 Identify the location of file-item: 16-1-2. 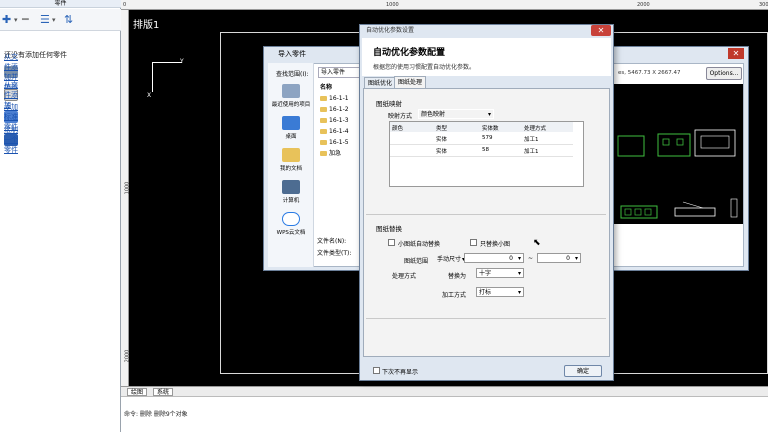
(334, 109).